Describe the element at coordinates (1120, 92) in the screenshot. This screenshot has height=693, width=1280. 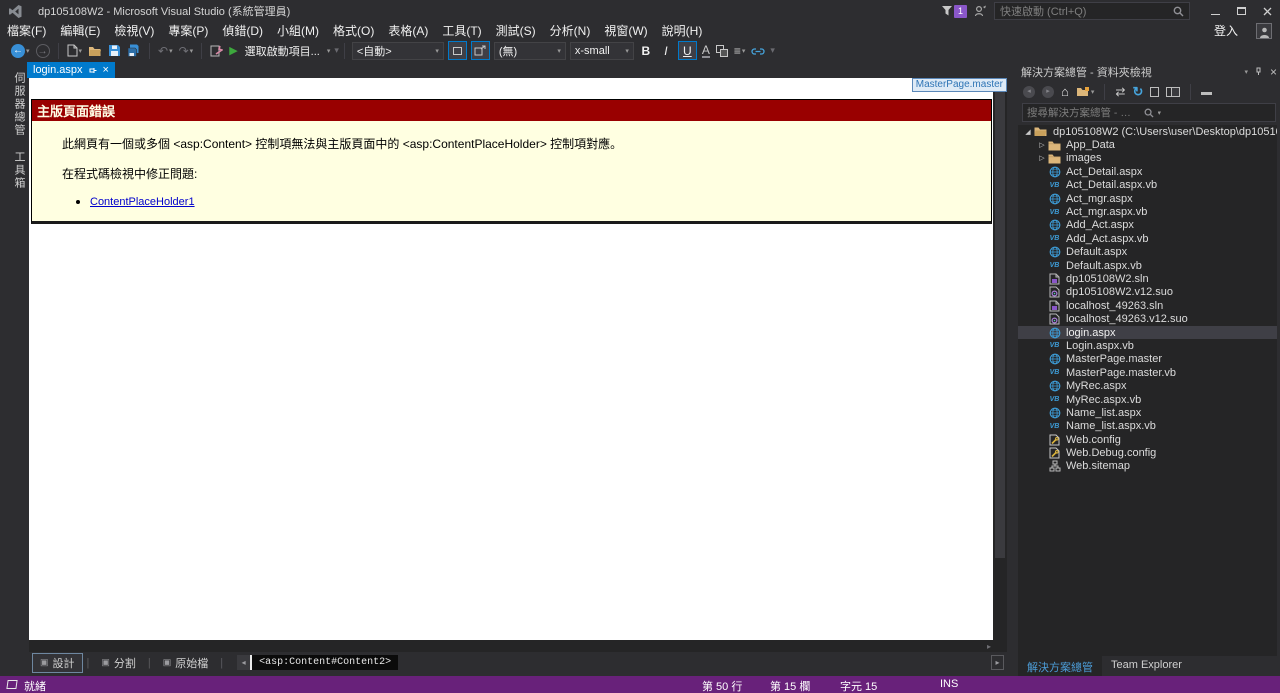
I see `sync-with-active-document-button: ⇄` at that location.